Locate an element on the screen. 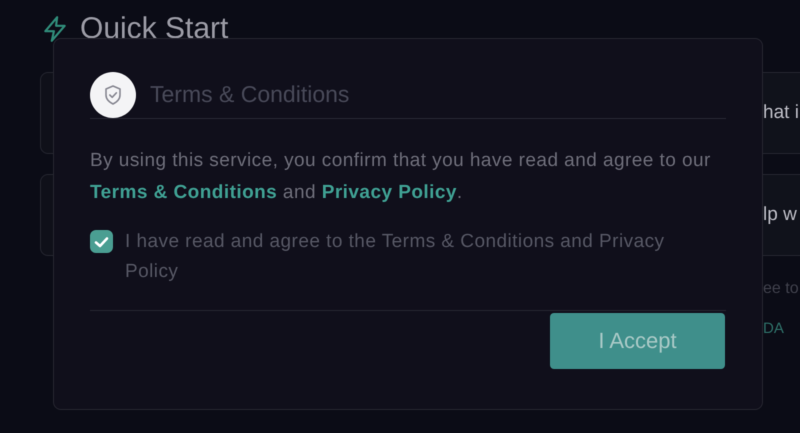 This screenshot has height=433, width=800. link: DA is located at coordinates (781, 328).